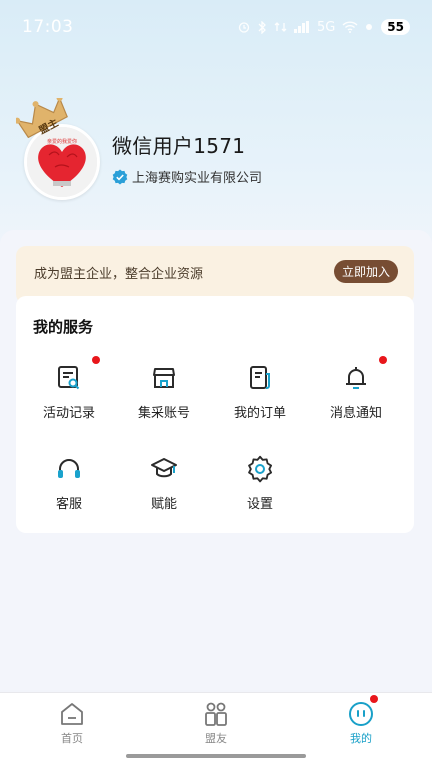  Describe the element at coordinates (163, 413) in the screenshot. I see `service-label: 集采账号` at that location.